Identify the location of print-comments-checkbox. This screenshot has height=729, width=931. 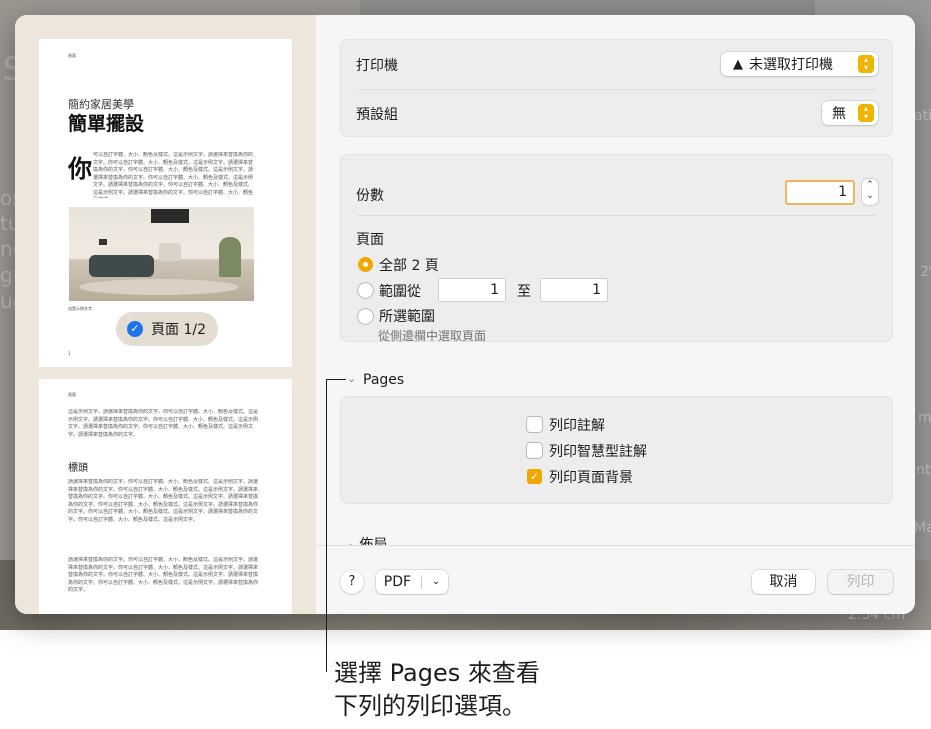
(534, 424).